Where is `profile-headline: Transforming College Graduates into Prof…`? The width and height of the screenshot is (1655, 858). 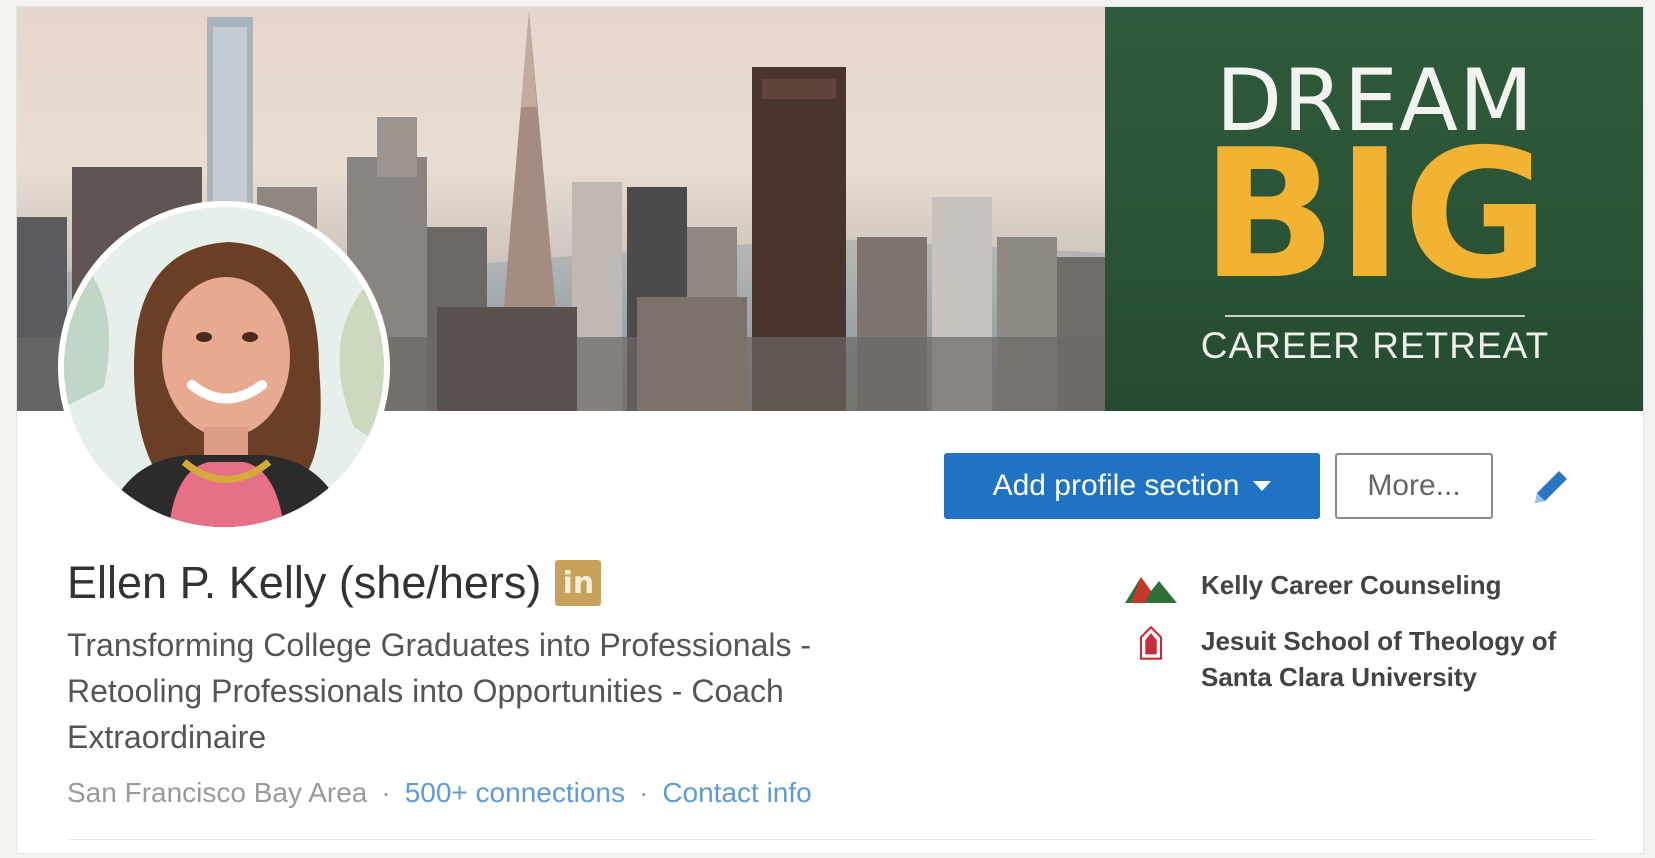 profile-headline: Transforming College Graduates into Prof… is located at coordinates (439, 691).